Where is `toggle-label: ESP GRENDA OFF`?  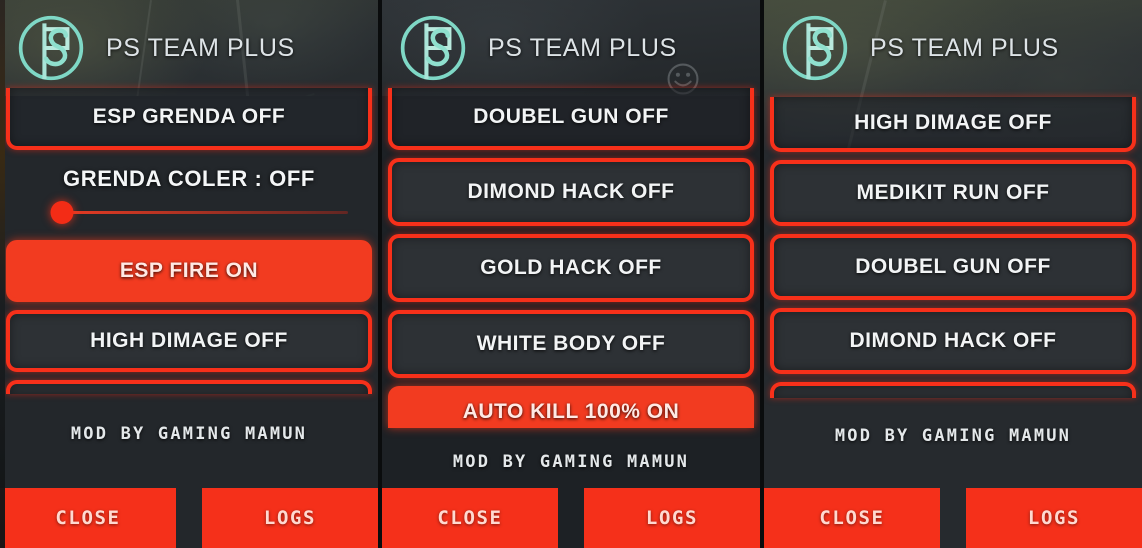 toggle-label: ESP GRENDA OFF is located at coordinates (189, 116).